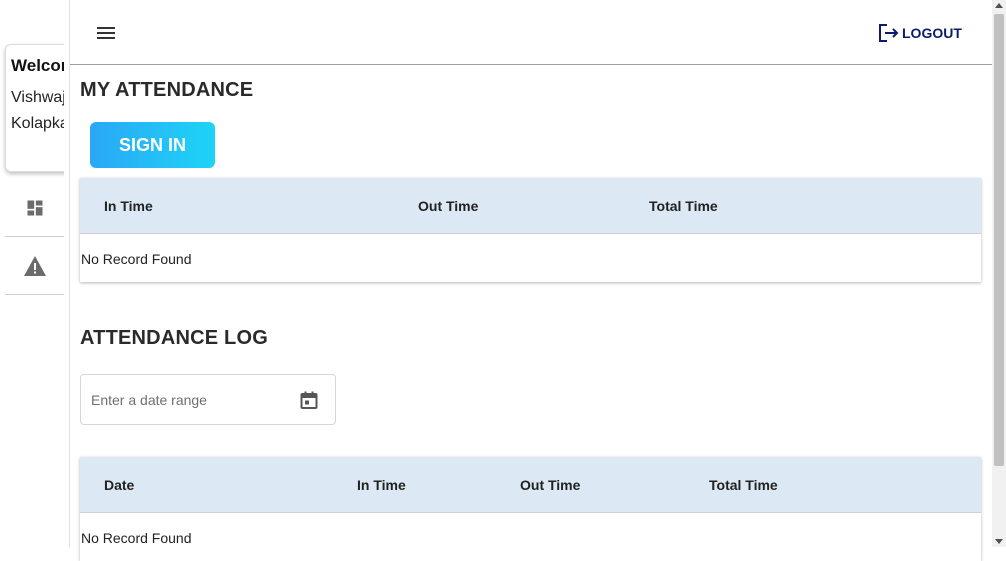 The height and width of the screenshot is (561, 1006). I want to click on table-header-row: Date In Time Out Time Total Time, so click(530, 485).